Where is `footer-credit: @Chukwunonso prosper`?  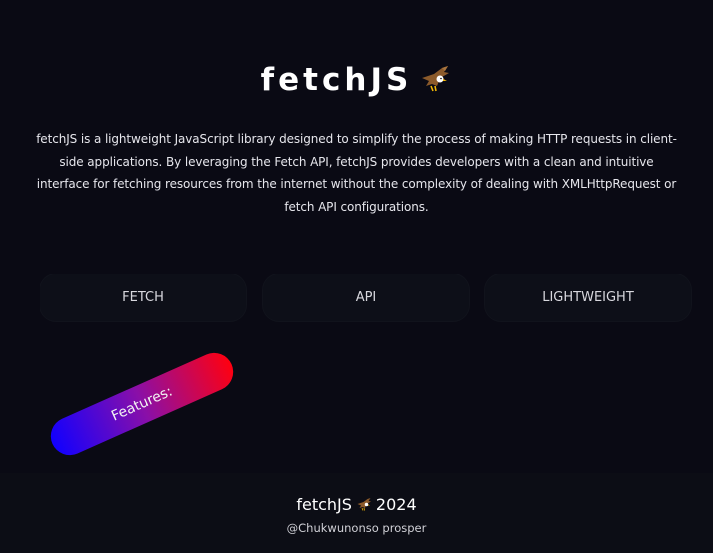 footer-credit: @Chukwunonso prosper is located at coordinates (356, 528).